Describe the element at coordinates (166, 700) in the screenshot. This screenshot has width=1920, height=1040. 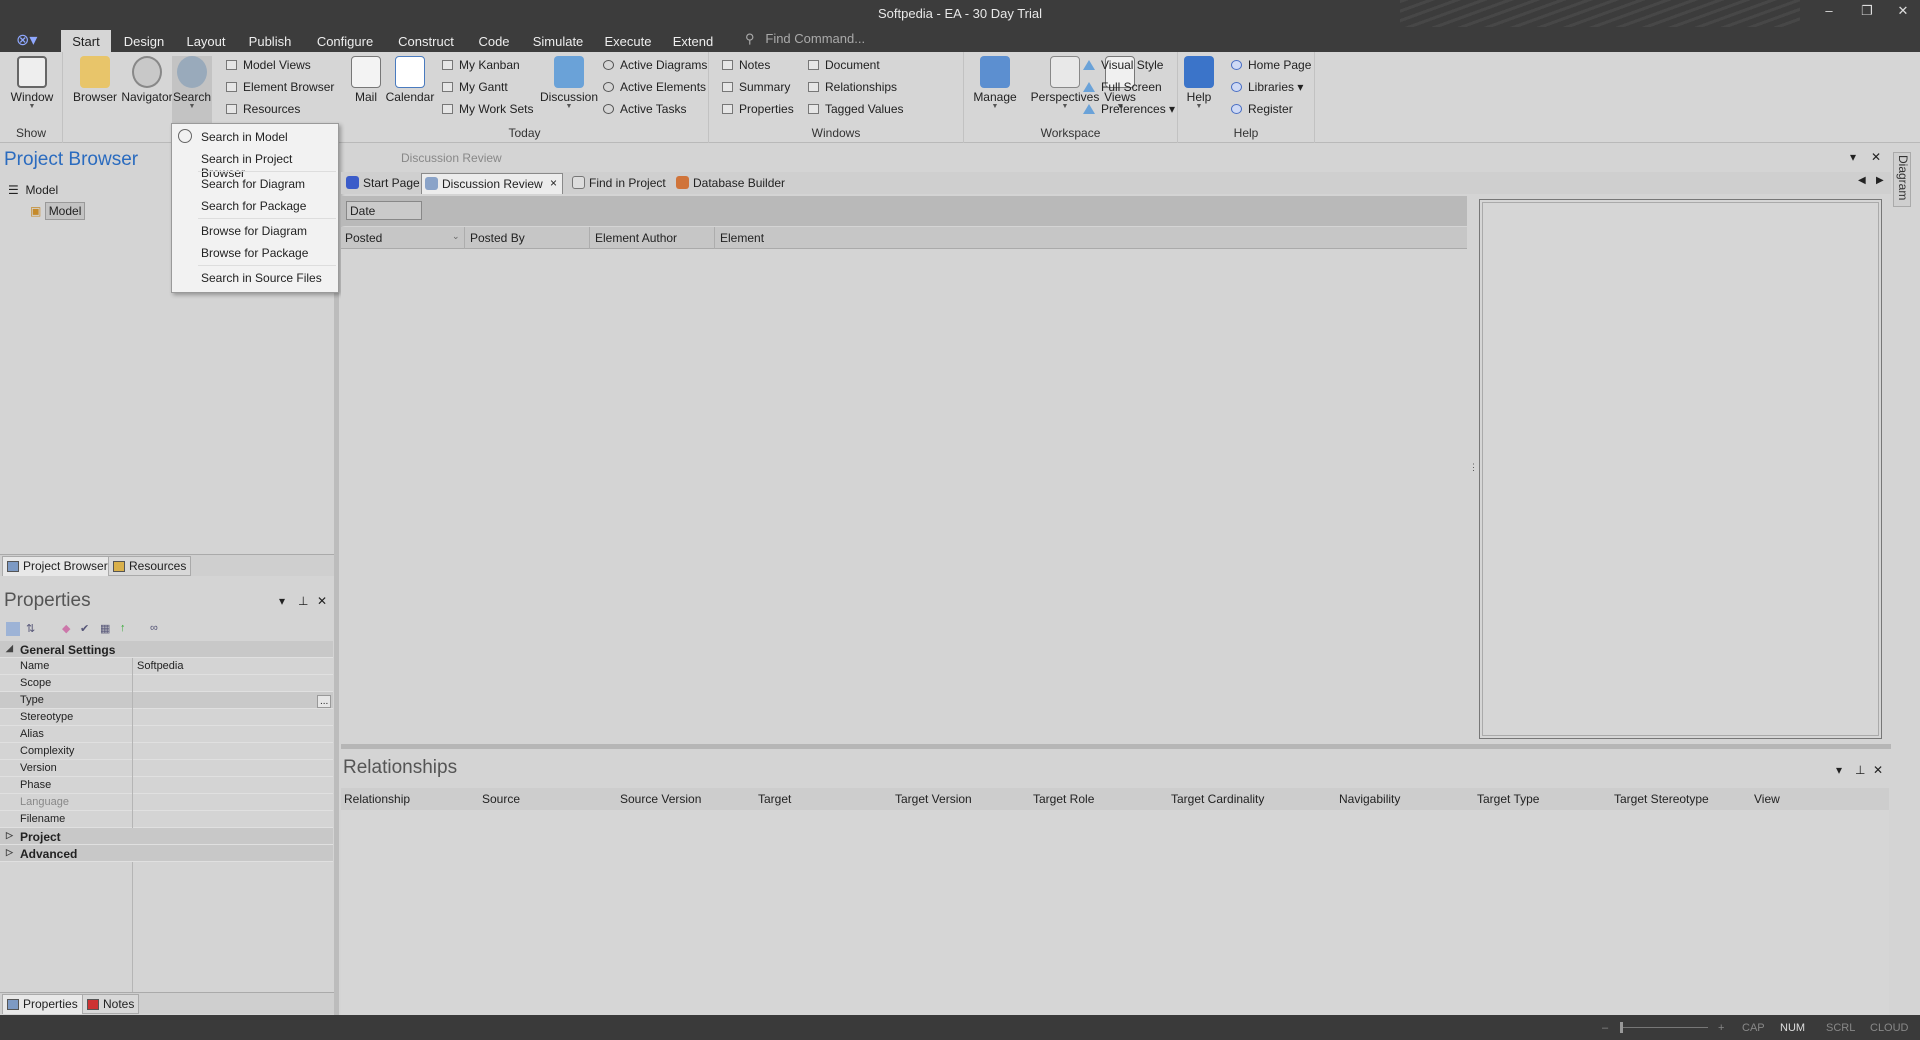
I see `property-row: Type` at that location.